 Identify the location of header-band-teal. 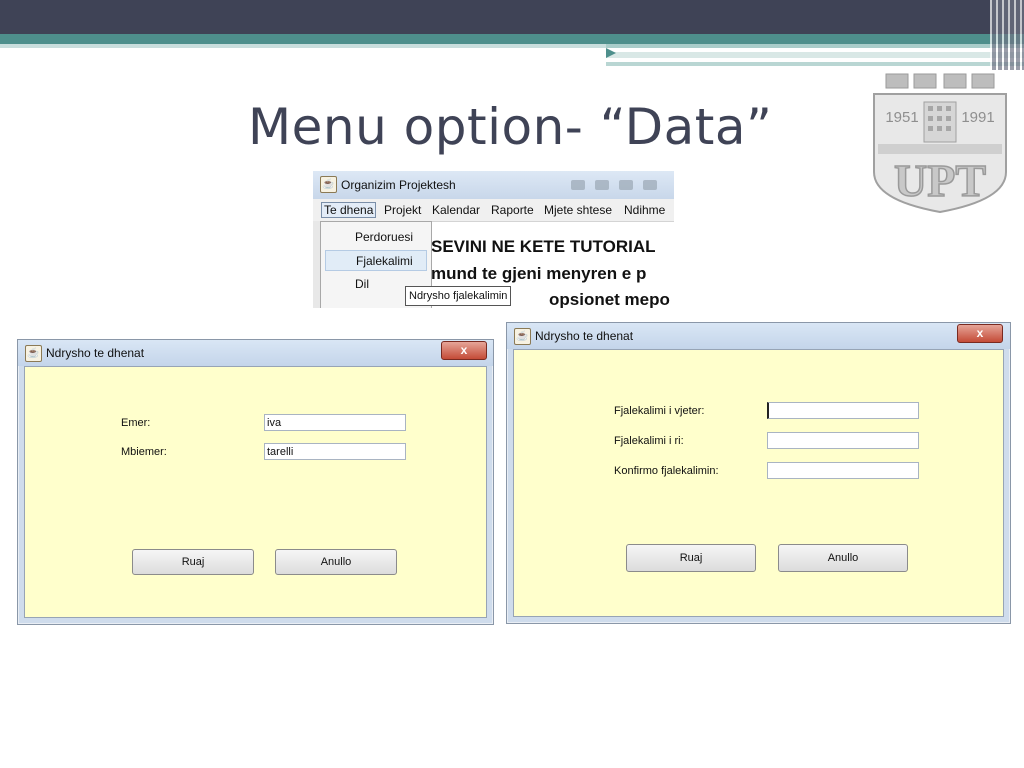
(512, 39).